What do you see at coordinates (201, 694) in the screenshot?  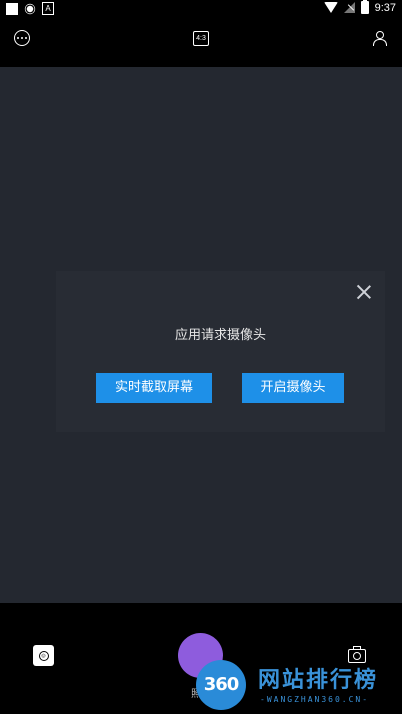 I see `shutter-mode-label: 照片` at bounding box center [201, 694].